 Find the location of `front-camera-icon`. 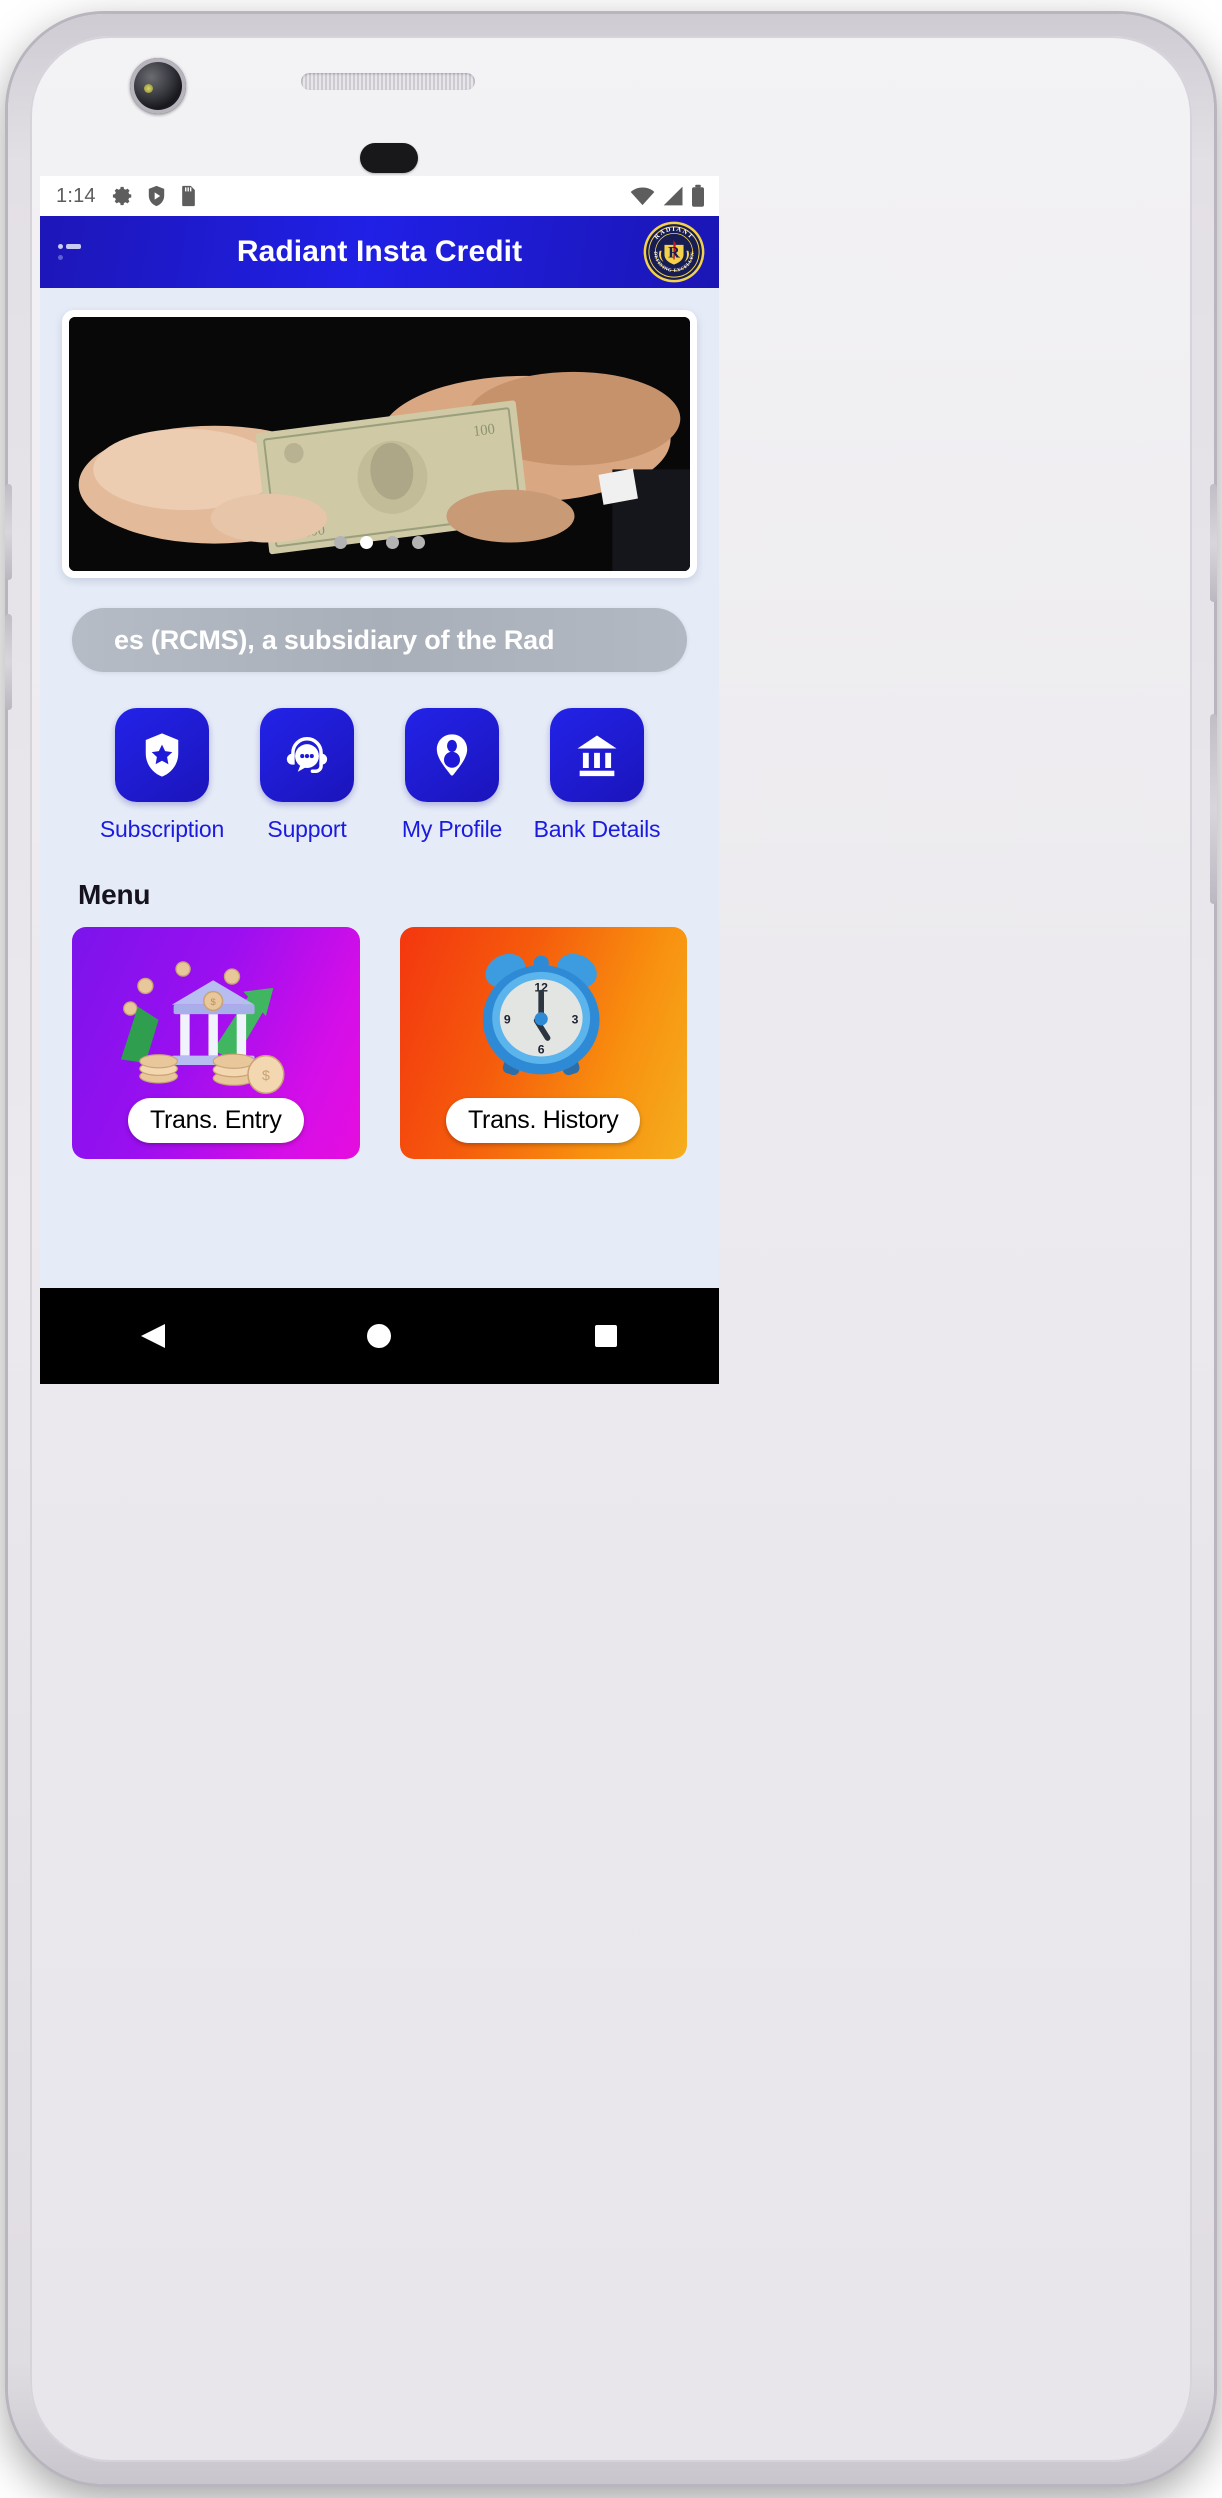

front-camera-icon is located at coordinates (158, 86).